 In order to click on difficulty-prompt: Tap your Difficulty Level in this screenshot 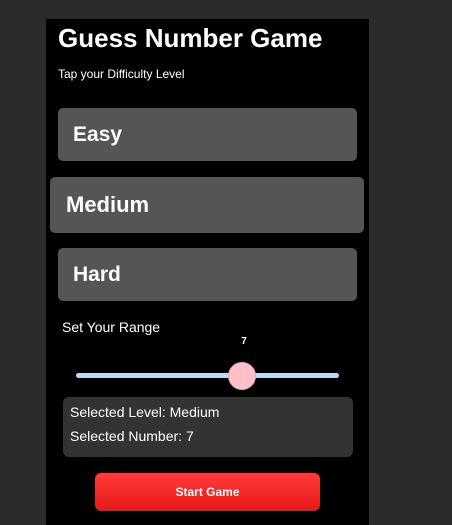, I will do `click(121, 74)`.